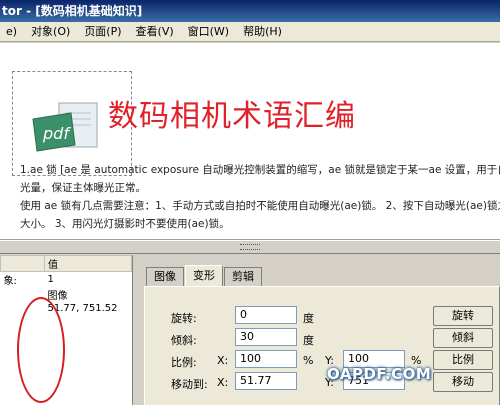  I want to click on rotate-input: 0, so click(266, 315).